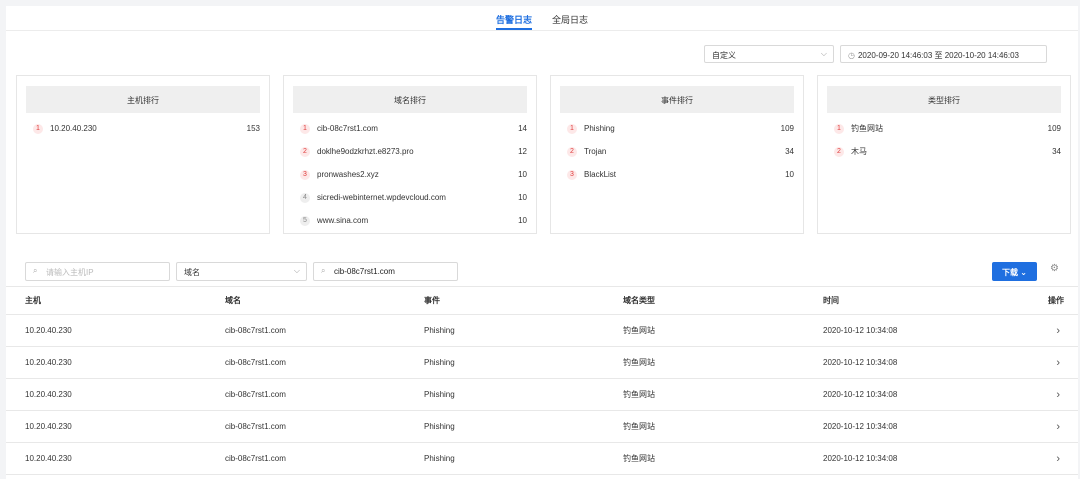 The width and height of the screenshot is (1080, 479). I want to click on rank-name: 10.20.40.230, so click(73, 128).